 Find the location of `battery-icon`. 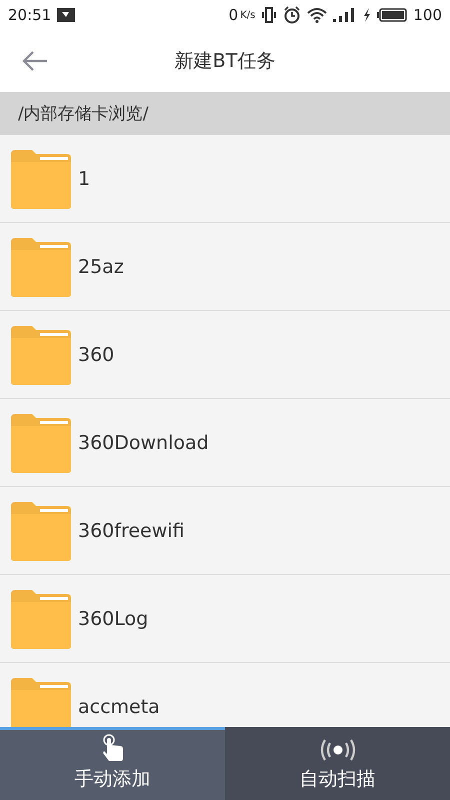

battery-icon is located at coordinates (392, 15).